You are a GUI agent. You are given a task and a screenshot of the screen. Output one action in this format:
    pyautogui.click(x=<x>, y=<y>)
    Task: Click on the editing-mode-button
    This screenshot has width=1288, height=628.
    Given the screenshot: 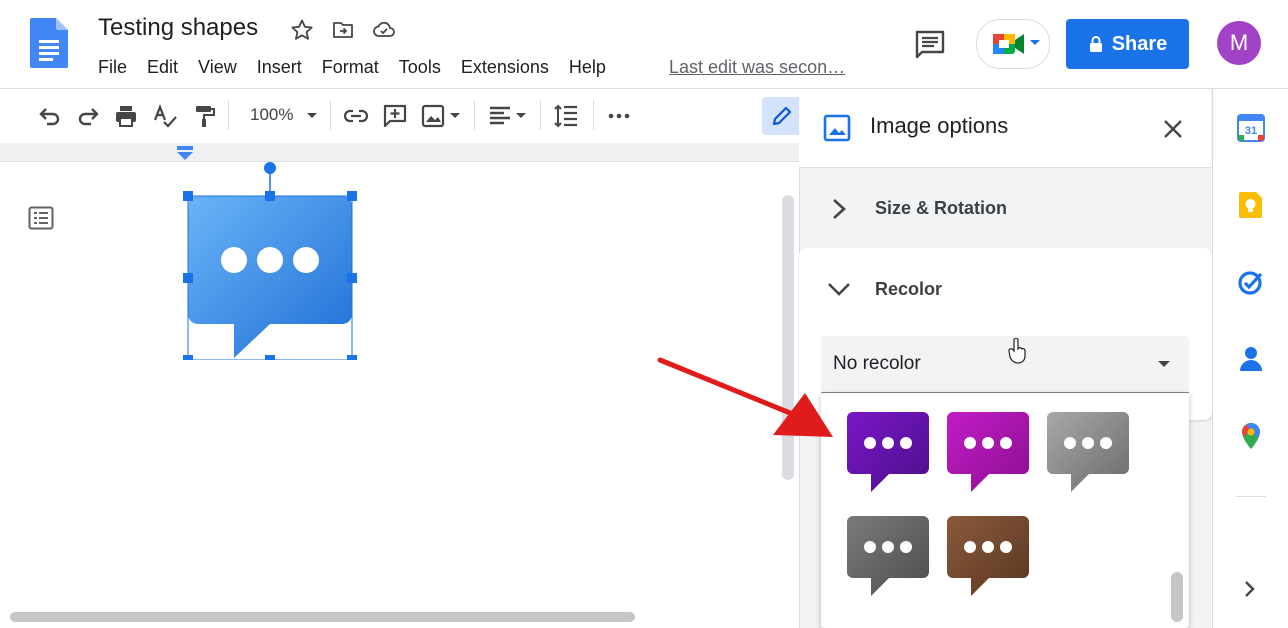 What is the action you would take?
    pyautogui.click(x=781, y=116)
    